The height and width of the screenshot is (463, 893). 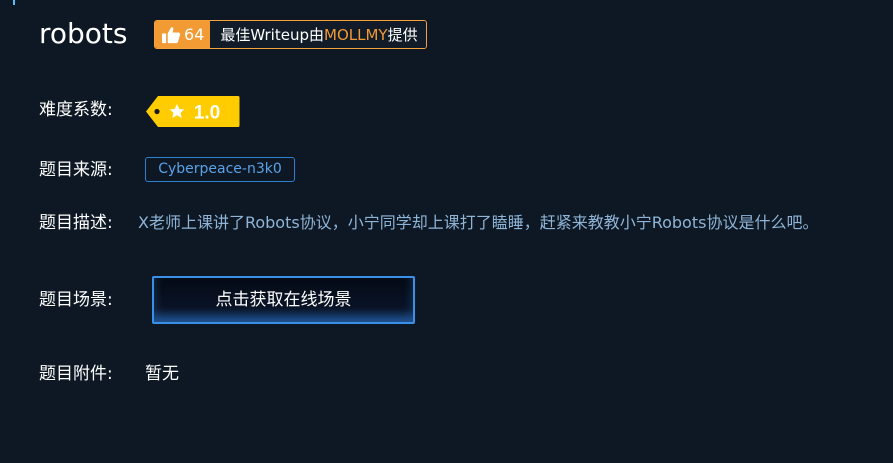 I want to click on writeup-prefix: 最佳Writeup由, so click(x=272, y=35).